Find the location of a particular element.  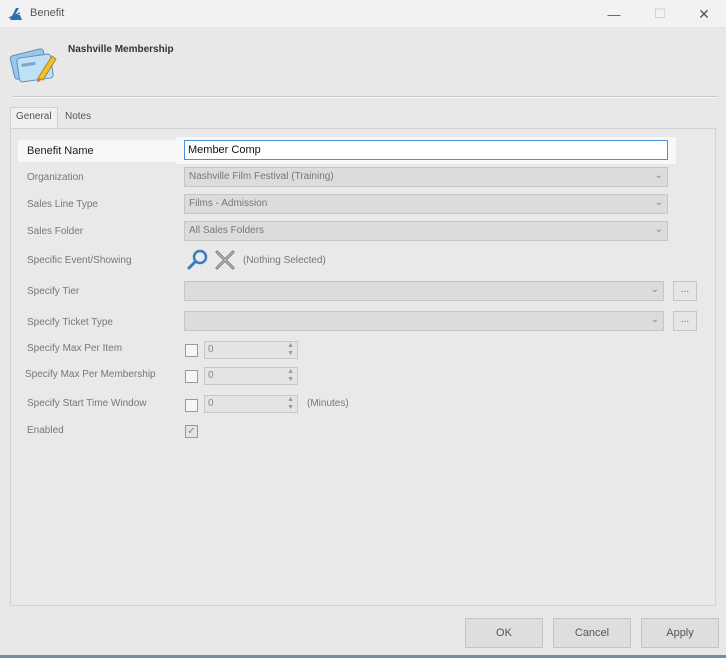

header-title: Nashville Membership is located at coordinates (121, 49).